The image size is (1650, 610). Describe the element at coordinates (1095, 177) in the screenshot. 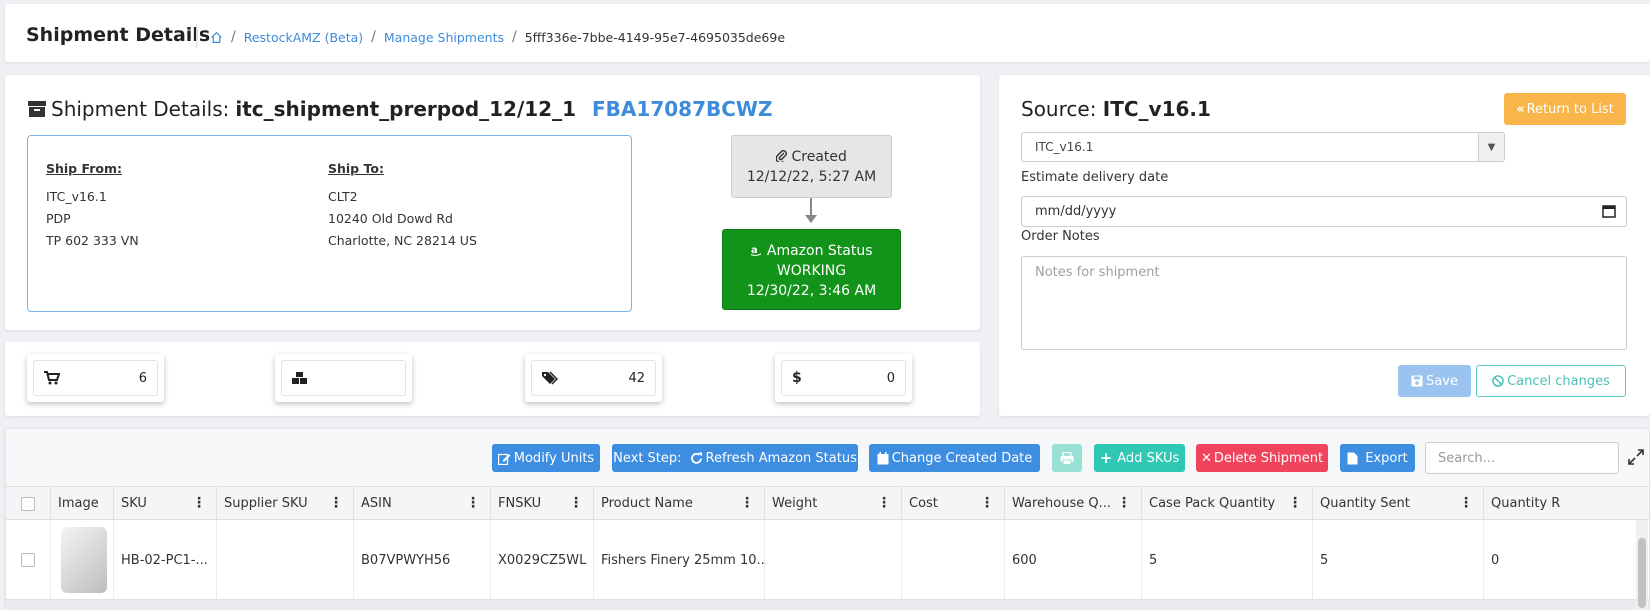

I see `delivery-date-label: Estimate delivery date` at that location.